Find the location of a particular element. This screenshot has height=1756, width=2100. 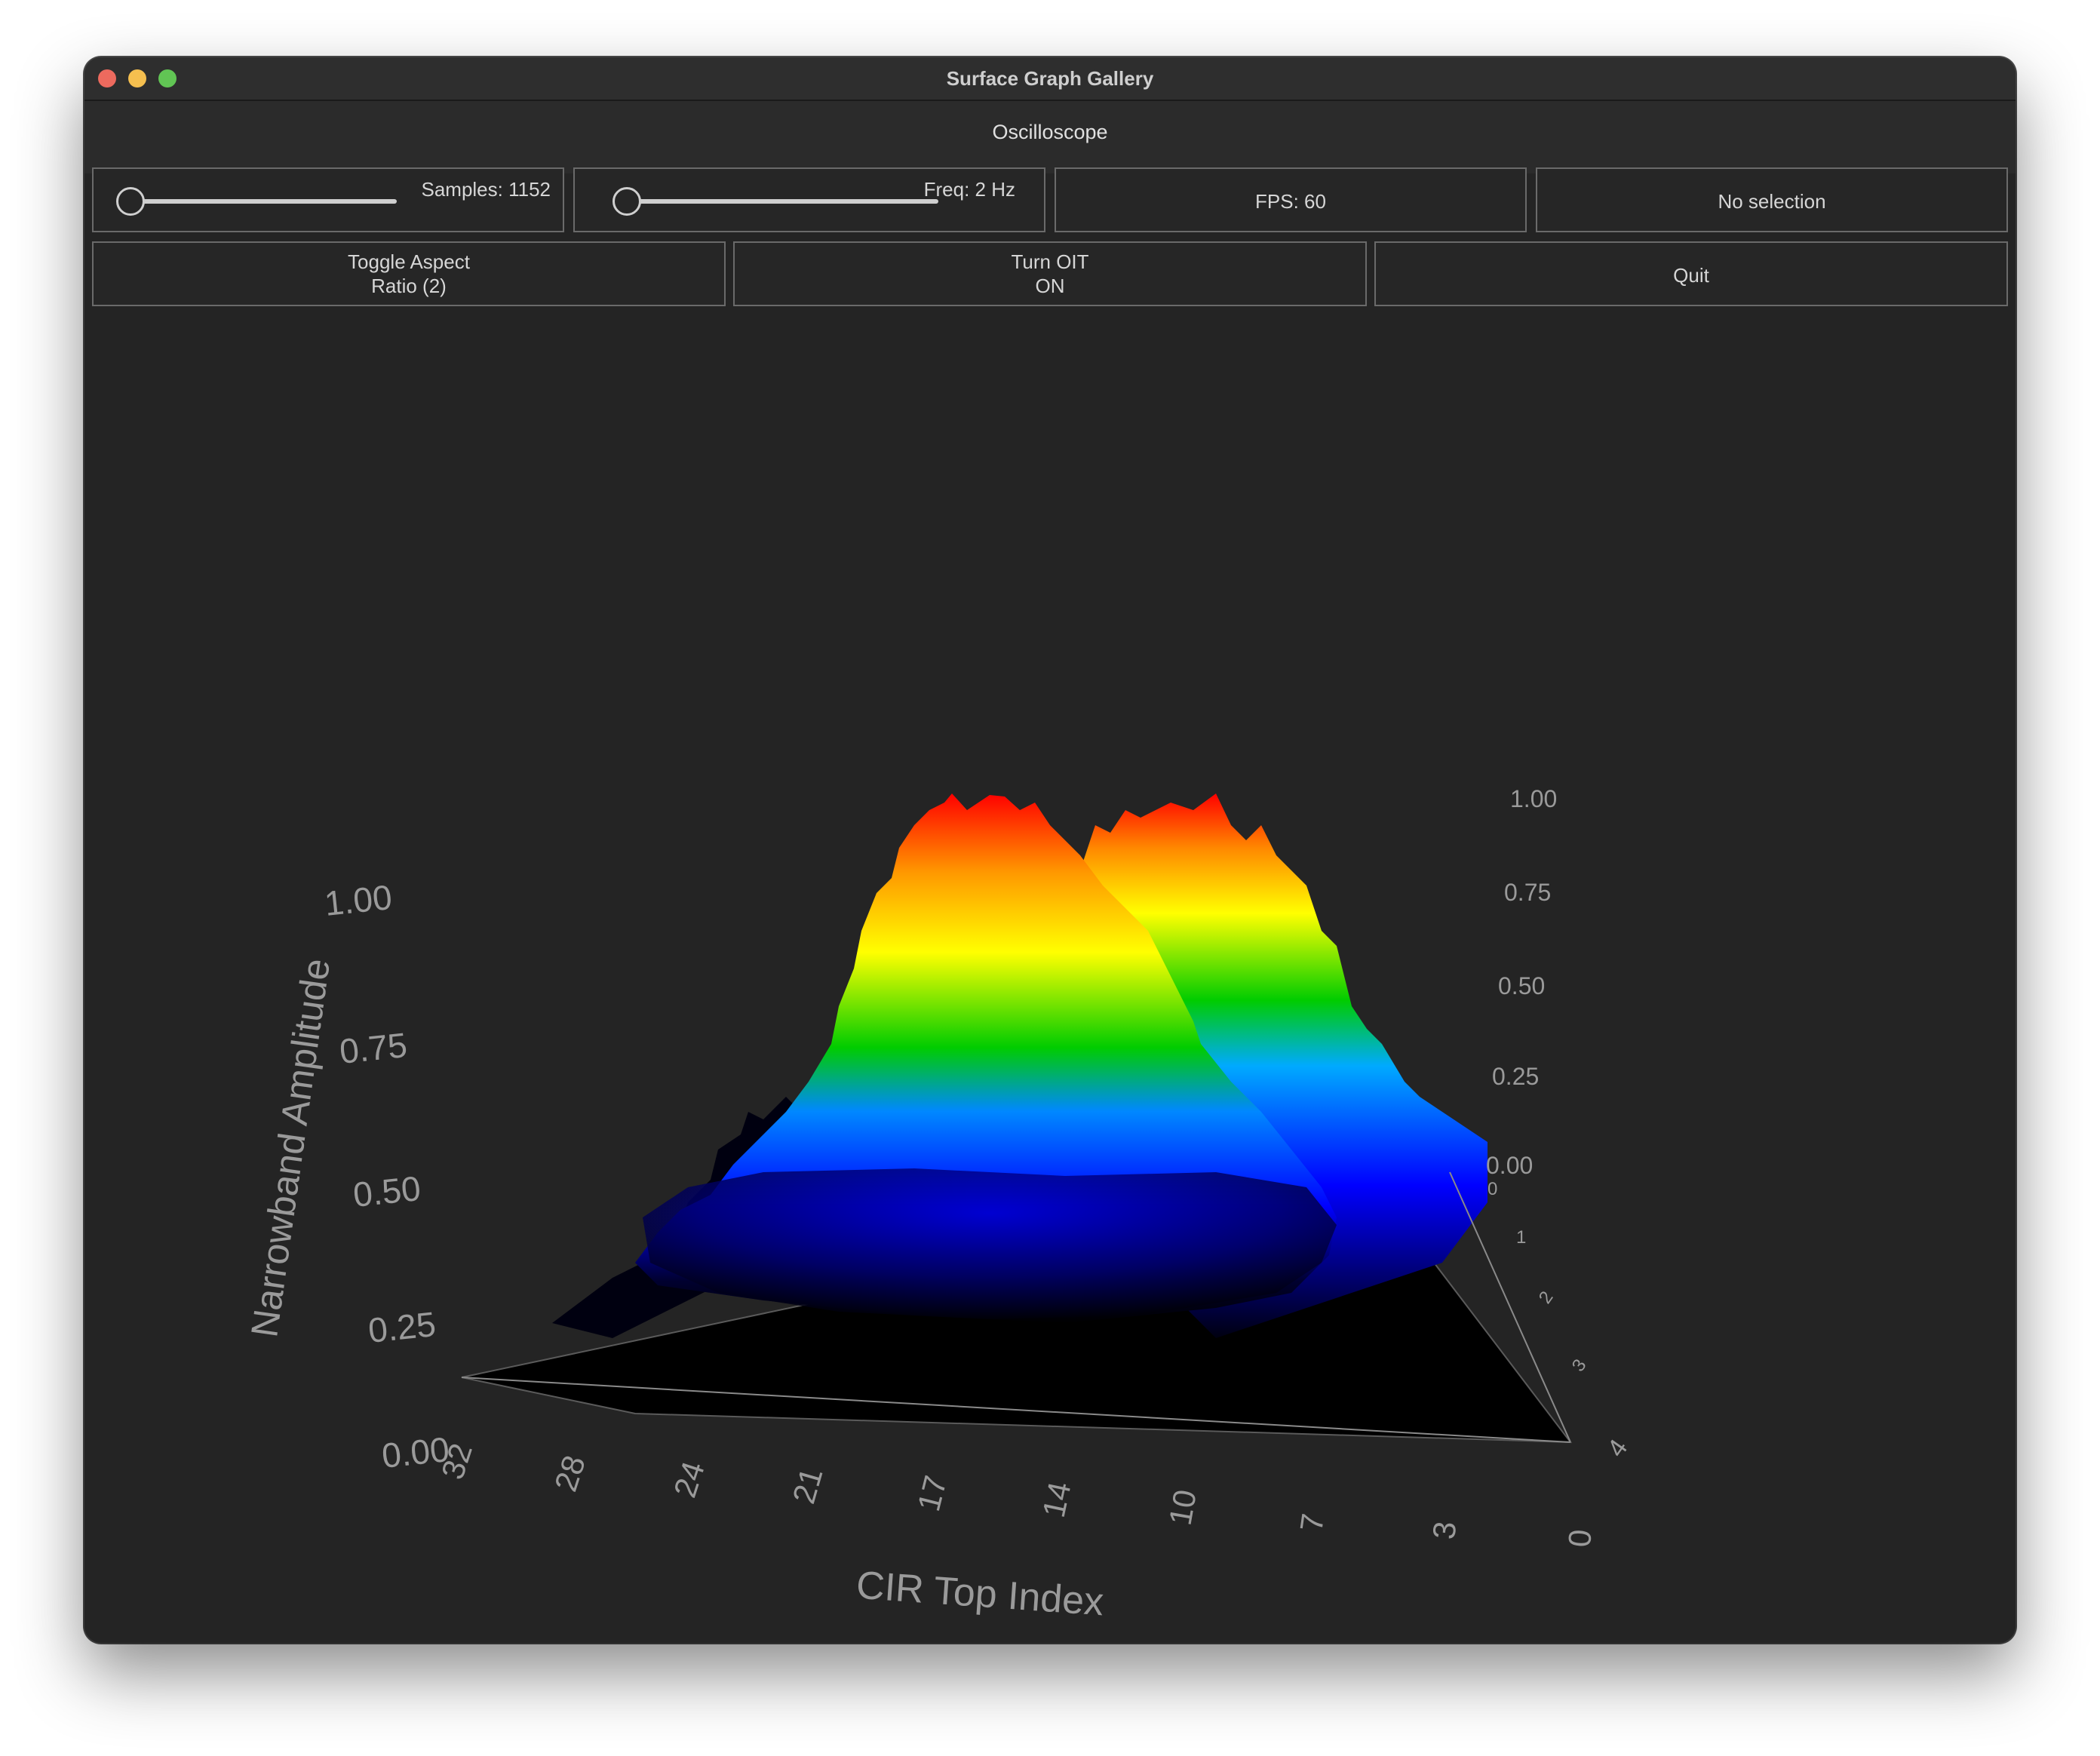

x-tick: 17 is located at coordinates (931, 1493).